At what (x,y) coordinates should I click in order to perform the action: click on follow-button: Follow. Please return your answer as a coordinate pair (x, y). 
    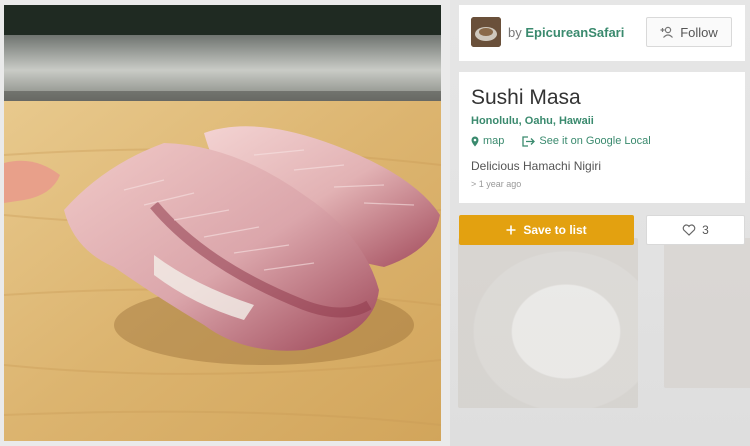
    Looking at the image, I should click on (689, 32).